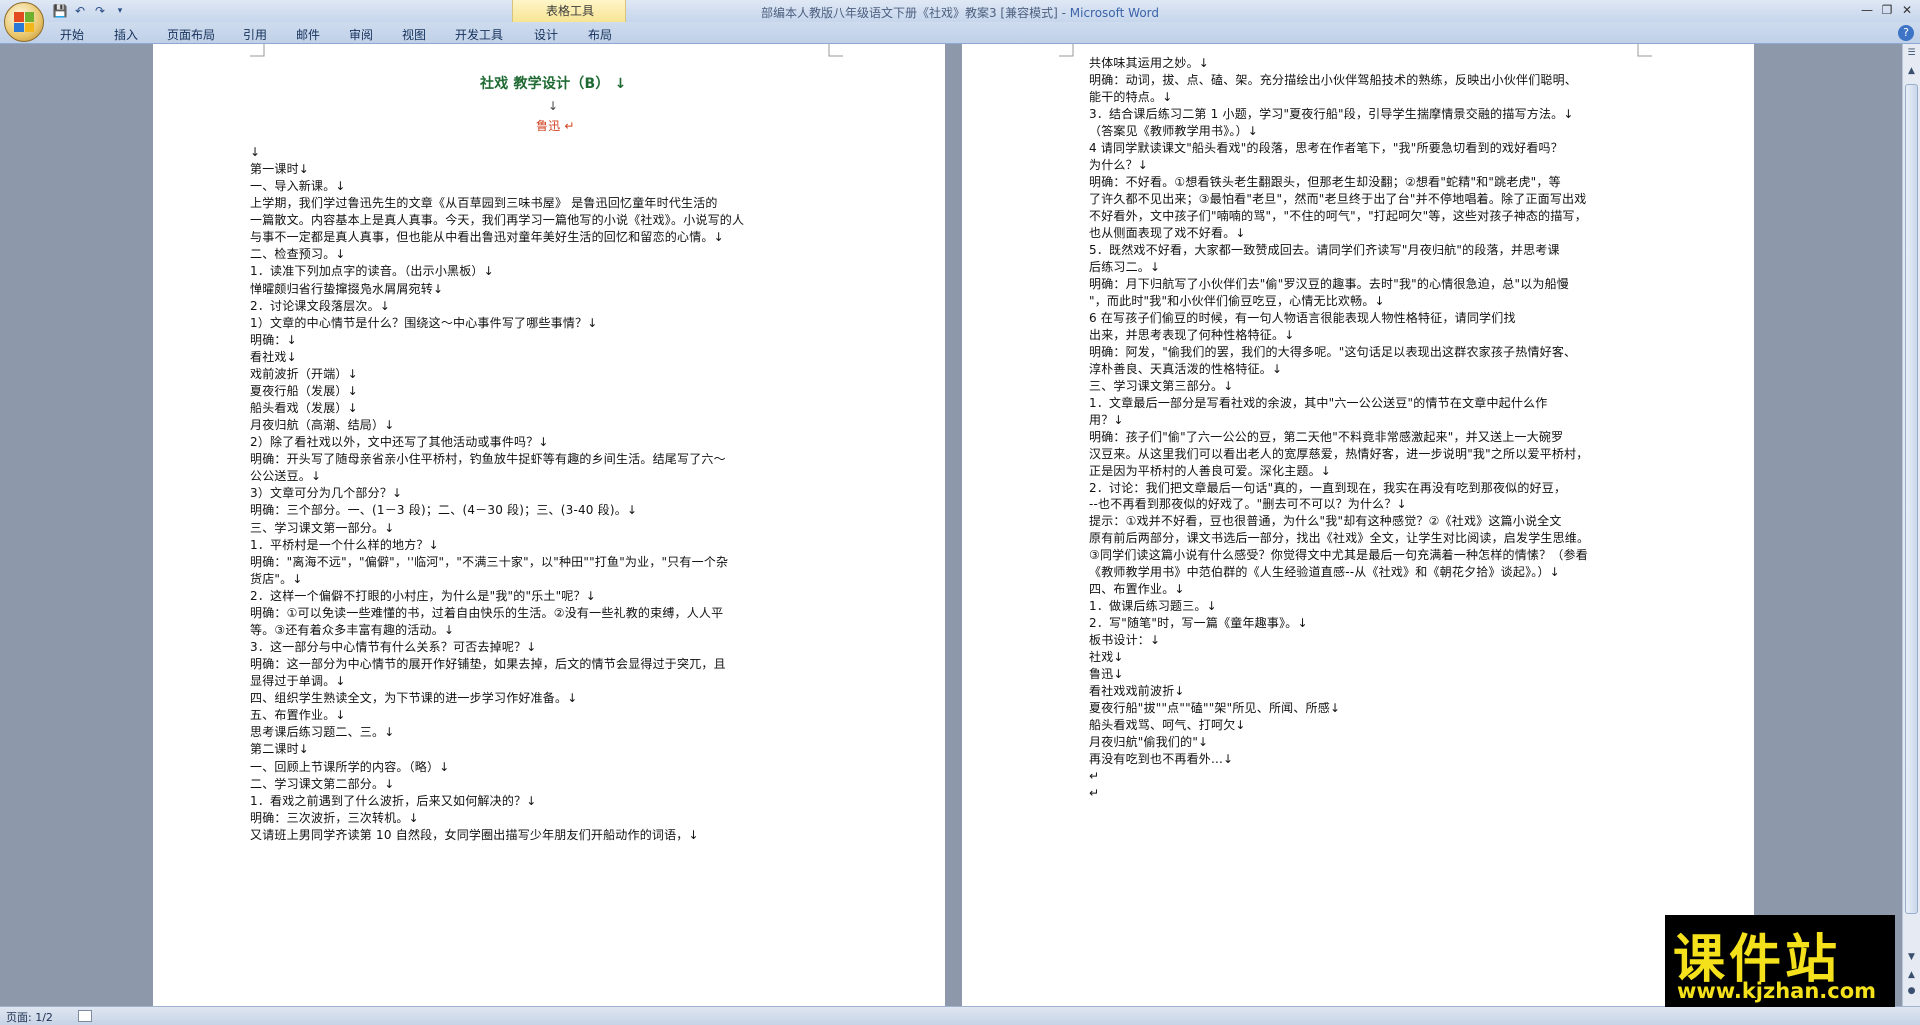 This screenshot has height=1025, width=1920. I want to click on browse-object-icon: ●, so click(1911, 991).